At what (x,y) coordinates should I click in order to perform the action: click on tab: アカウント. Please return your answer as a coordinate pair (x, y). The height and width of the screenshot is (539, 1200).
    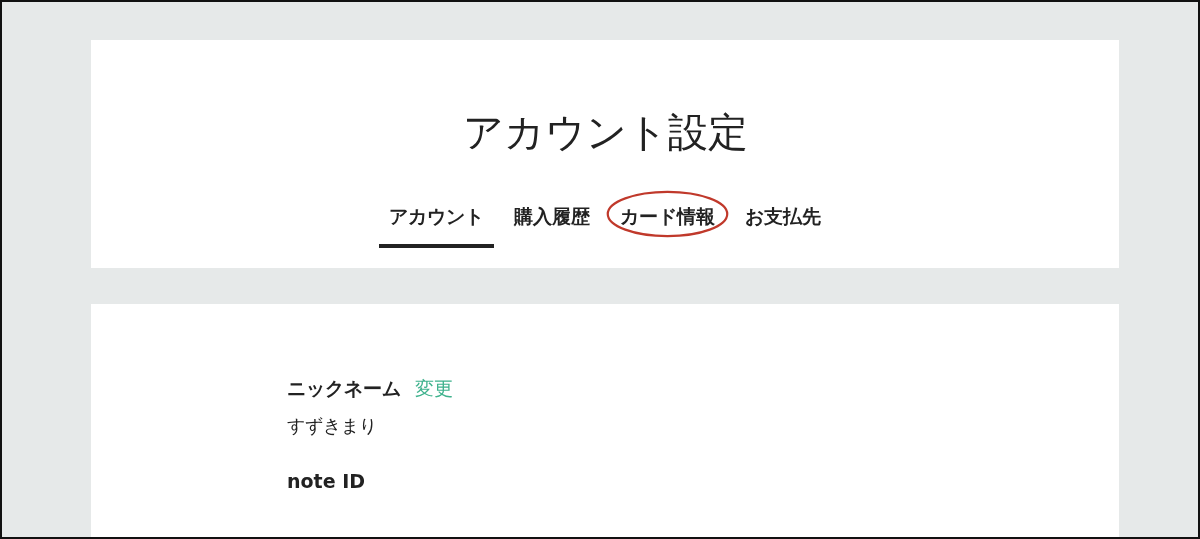
    Looking at the image, I should click on (436, 226).